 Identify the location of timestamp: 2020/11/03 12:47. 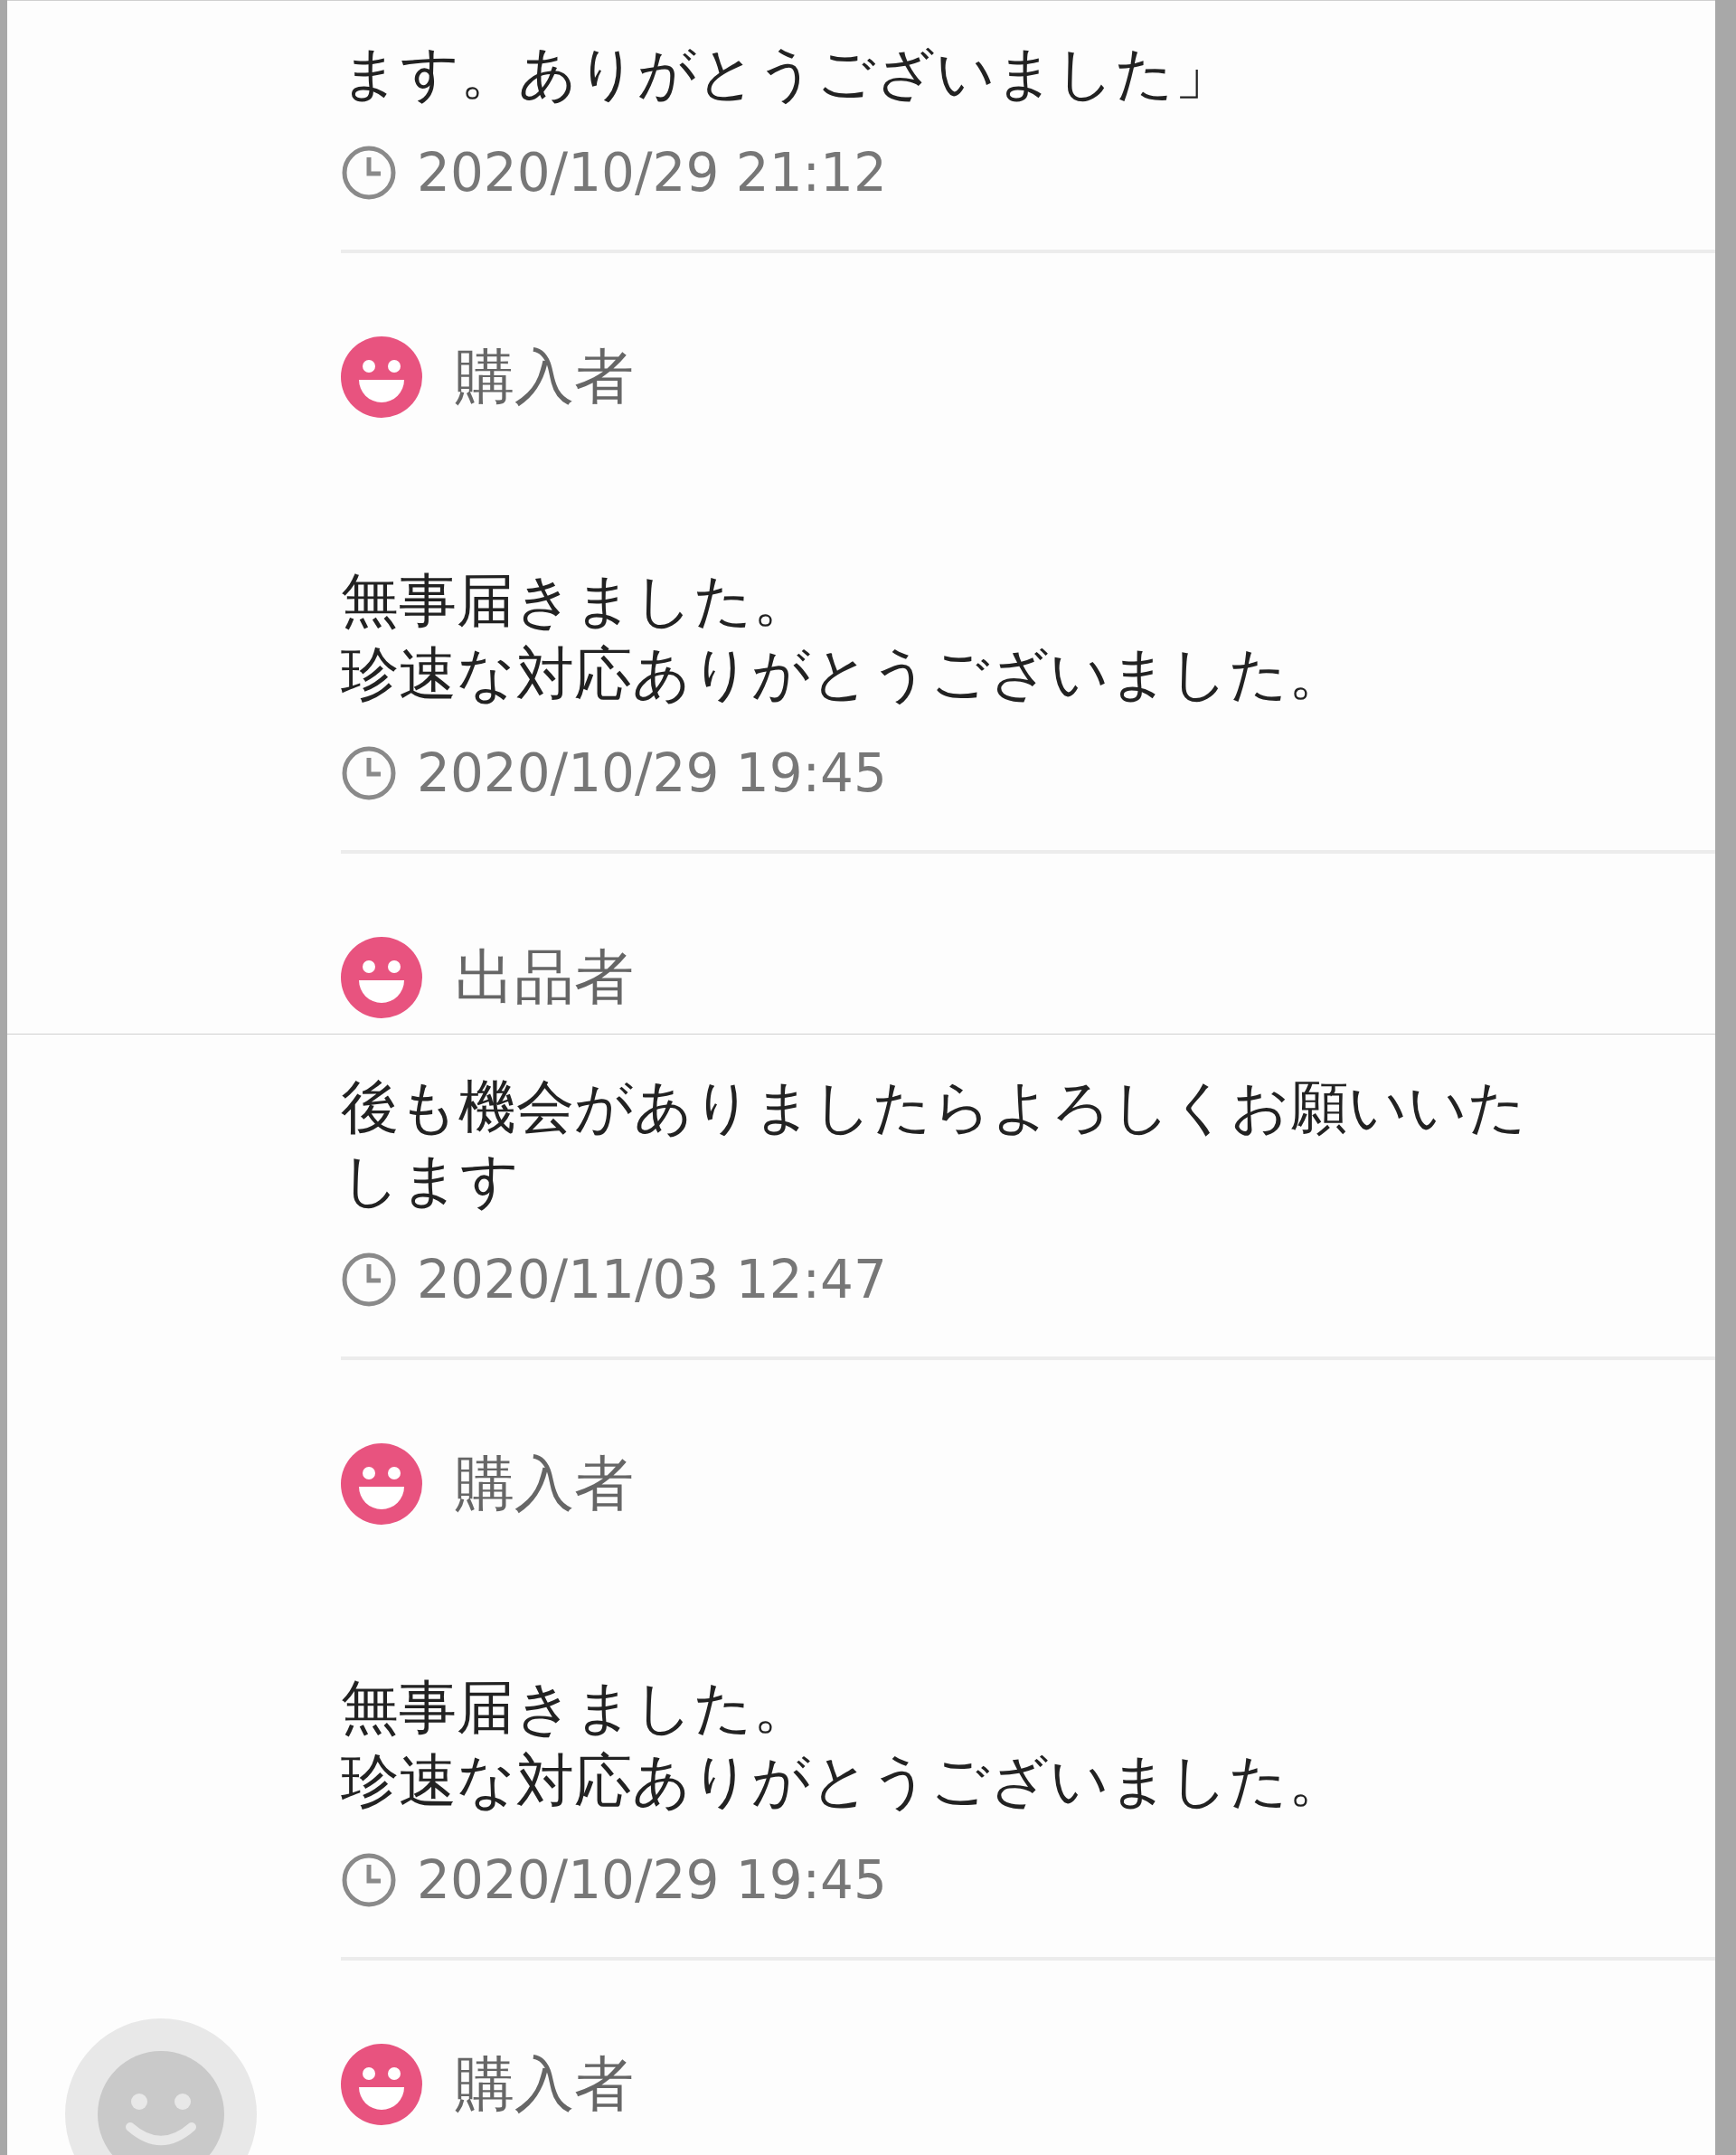
(652, 1280).